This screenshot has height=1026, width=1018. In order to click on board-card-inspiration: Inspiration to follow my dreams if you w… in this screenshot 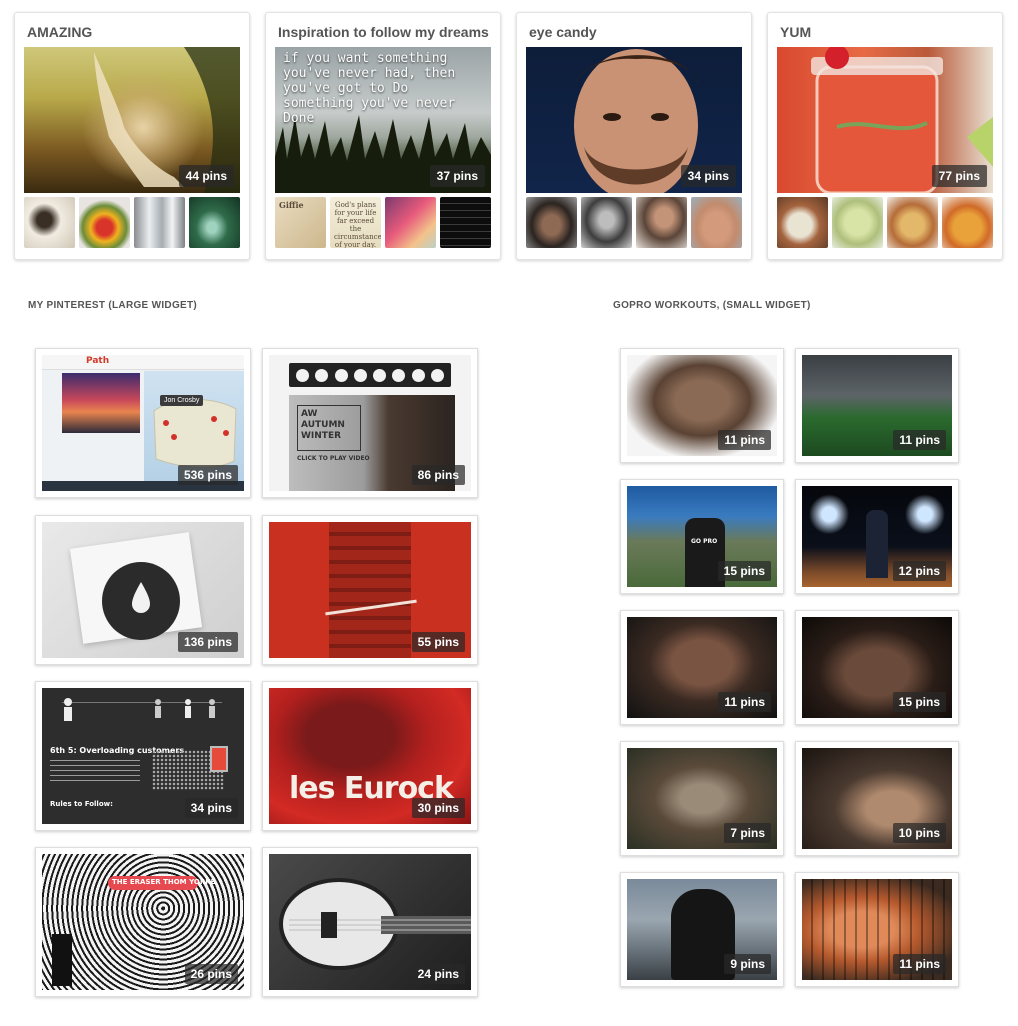, I will do `click(383, 136)`.